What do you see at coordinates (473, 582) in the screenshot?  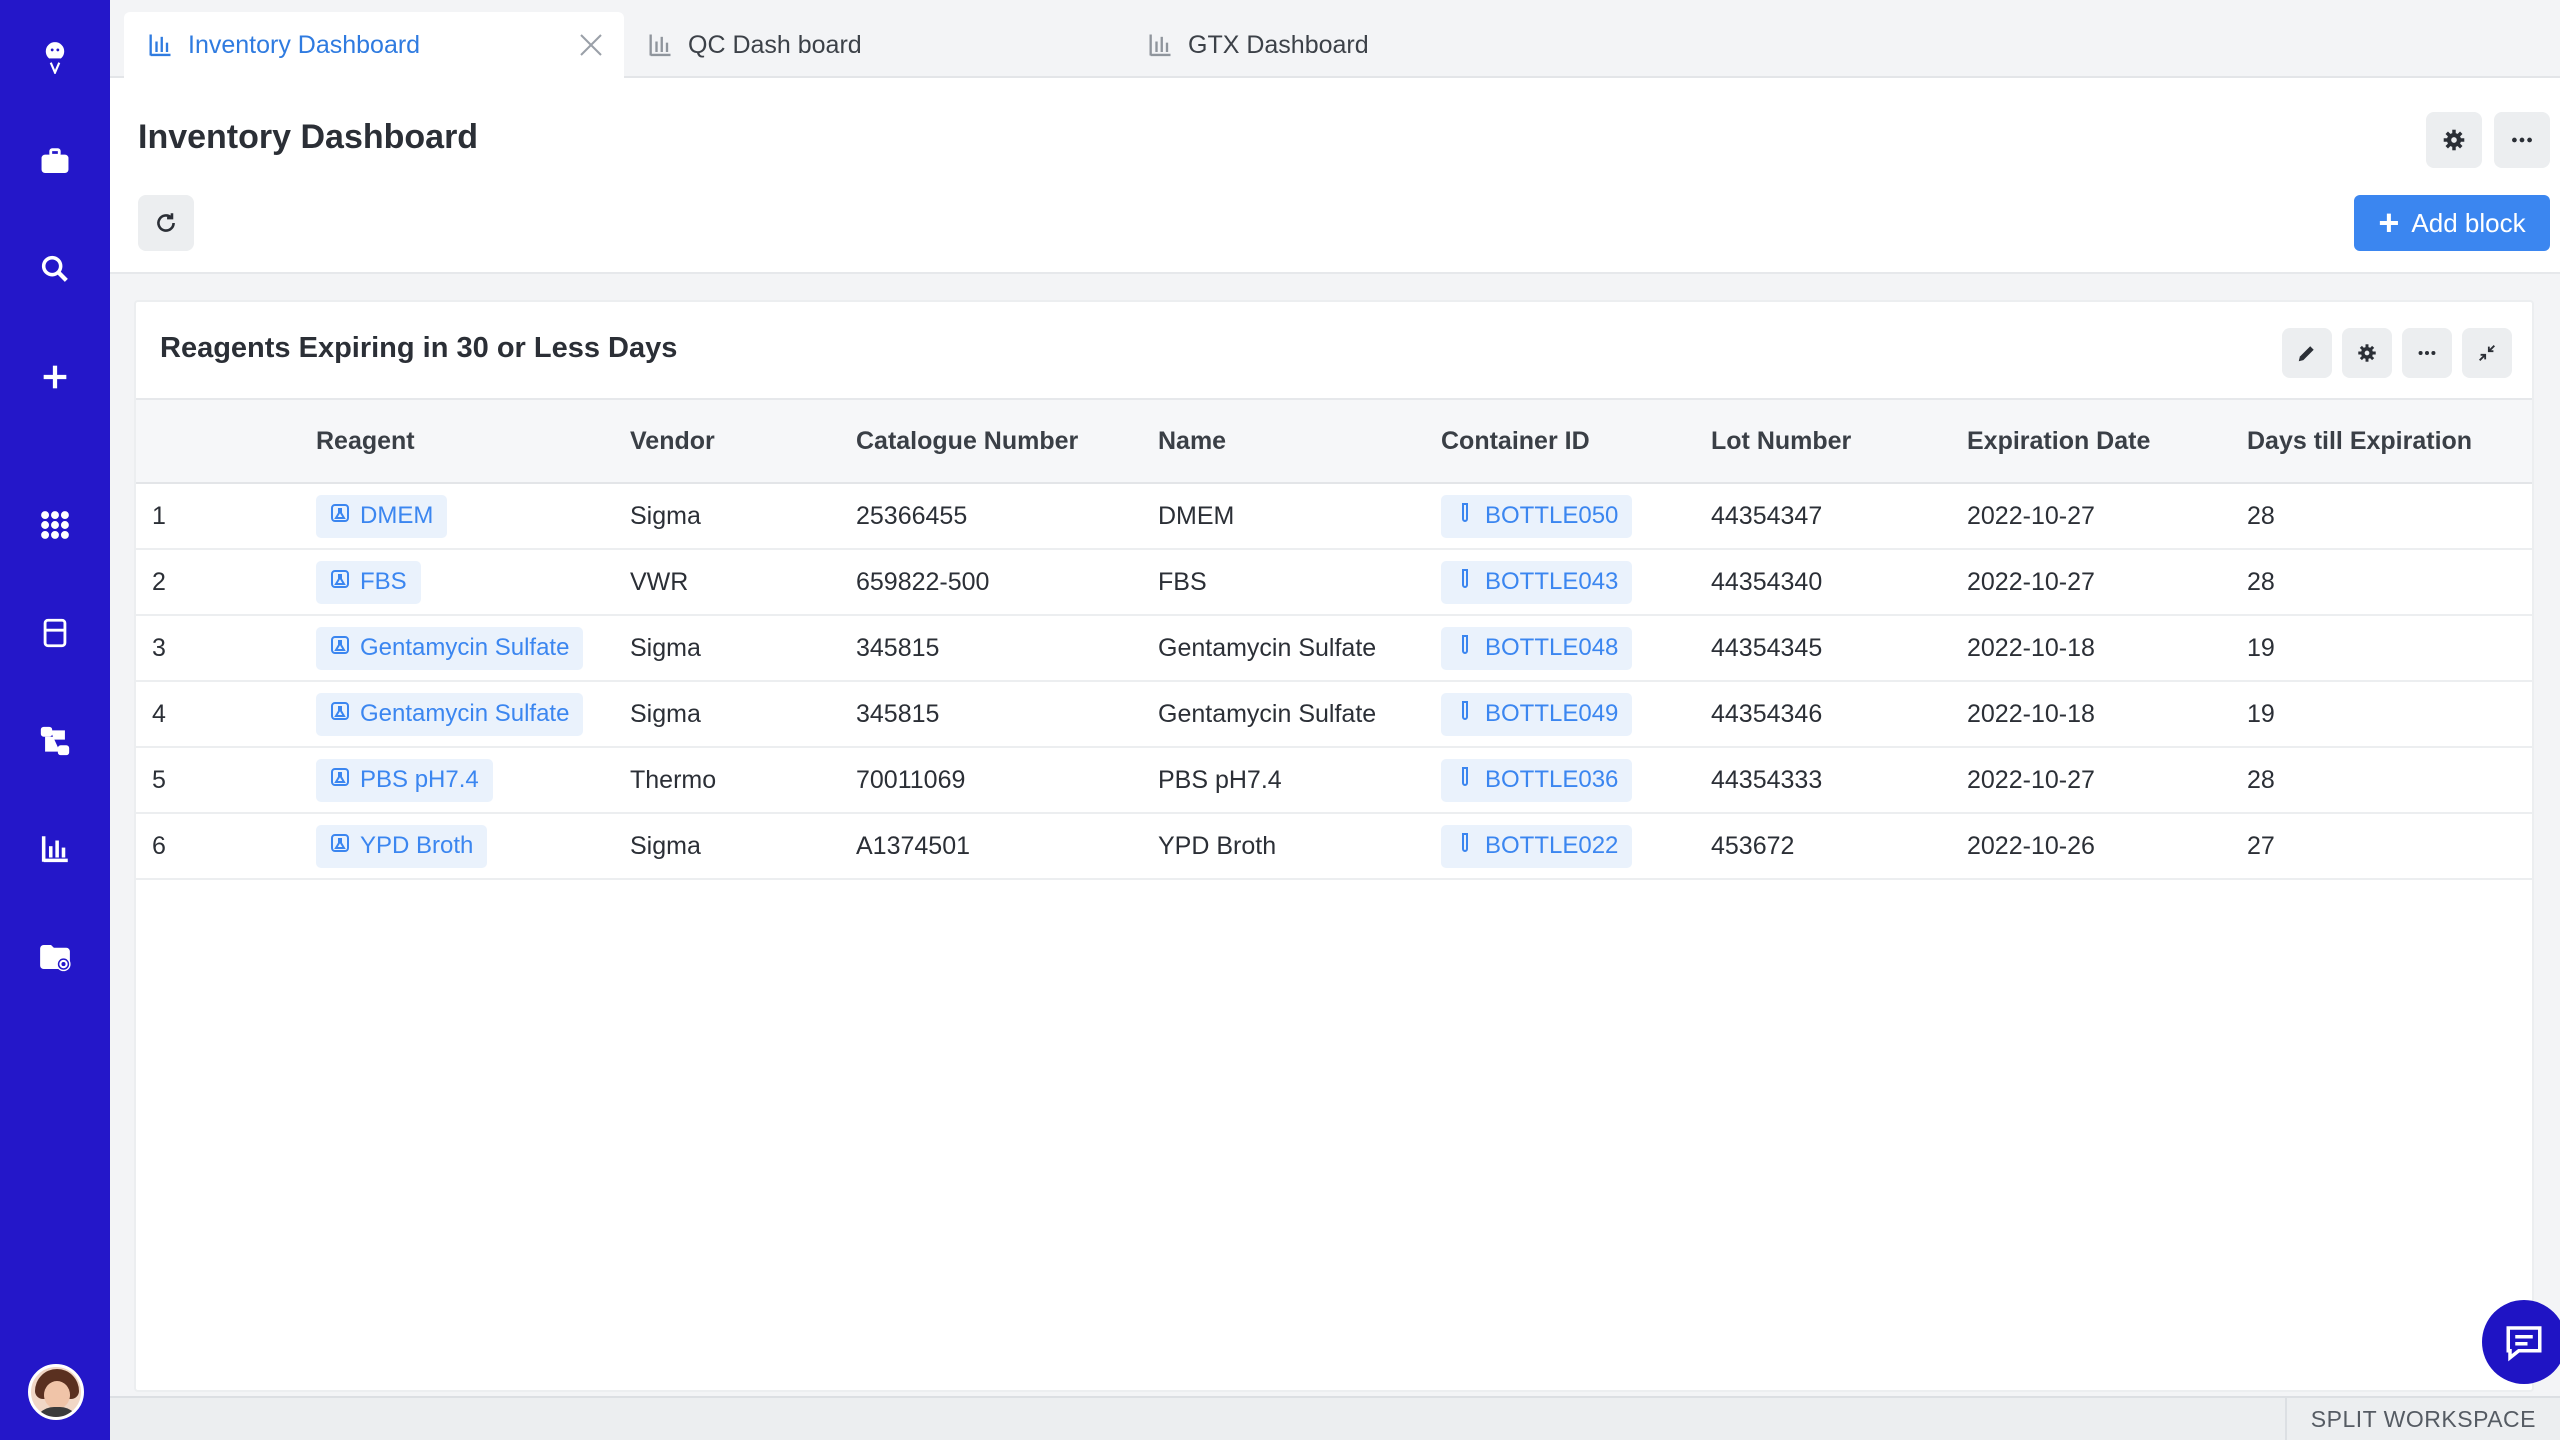 I see `reagent-cell: FBS` at bounding box center [473, 582].